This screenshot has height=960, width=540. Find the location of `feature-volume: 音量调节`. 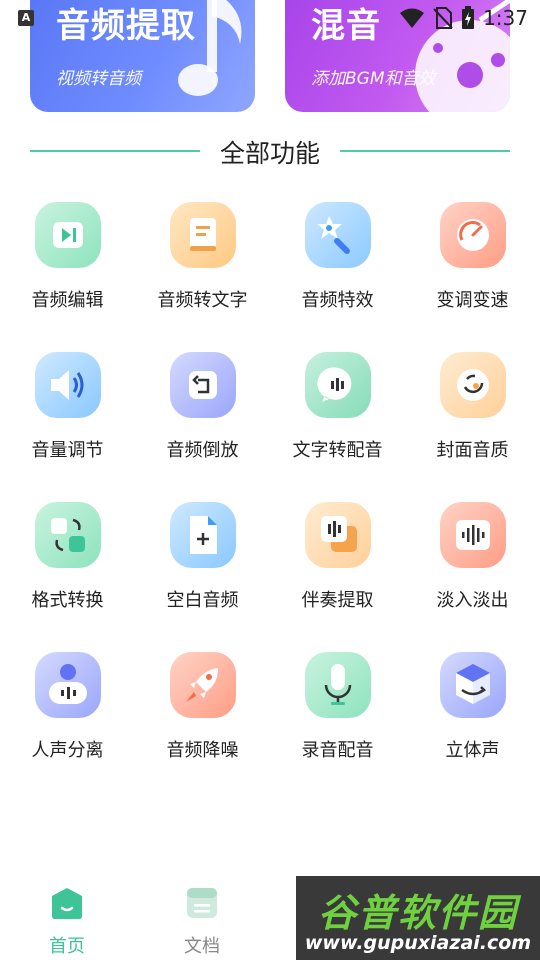

feature-volume: 音量调节 is located at coordinates (67, 425).